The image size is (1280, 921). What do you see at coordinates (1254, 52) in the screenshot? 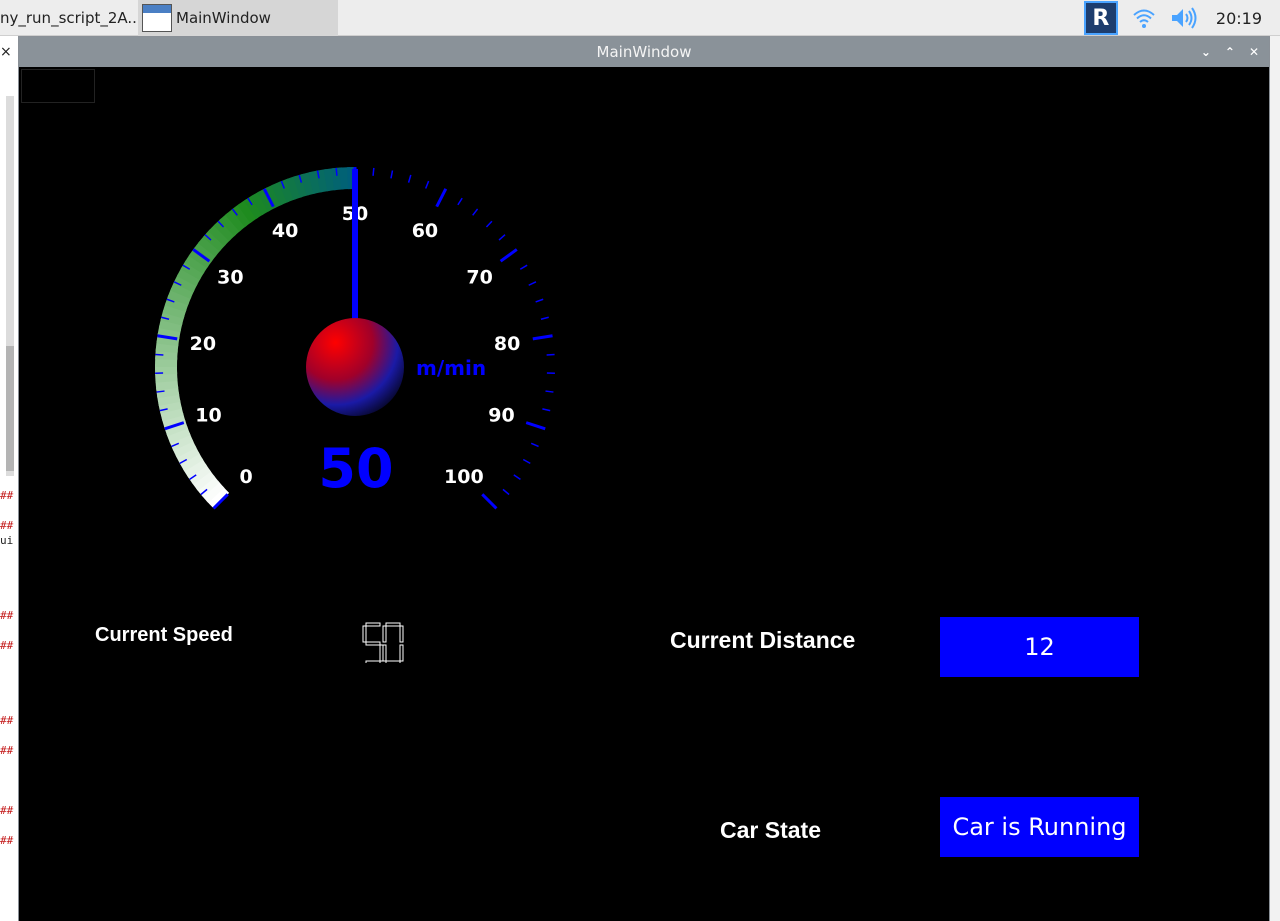
I see `close-button: ✕` at bounding box center [1254, 52].